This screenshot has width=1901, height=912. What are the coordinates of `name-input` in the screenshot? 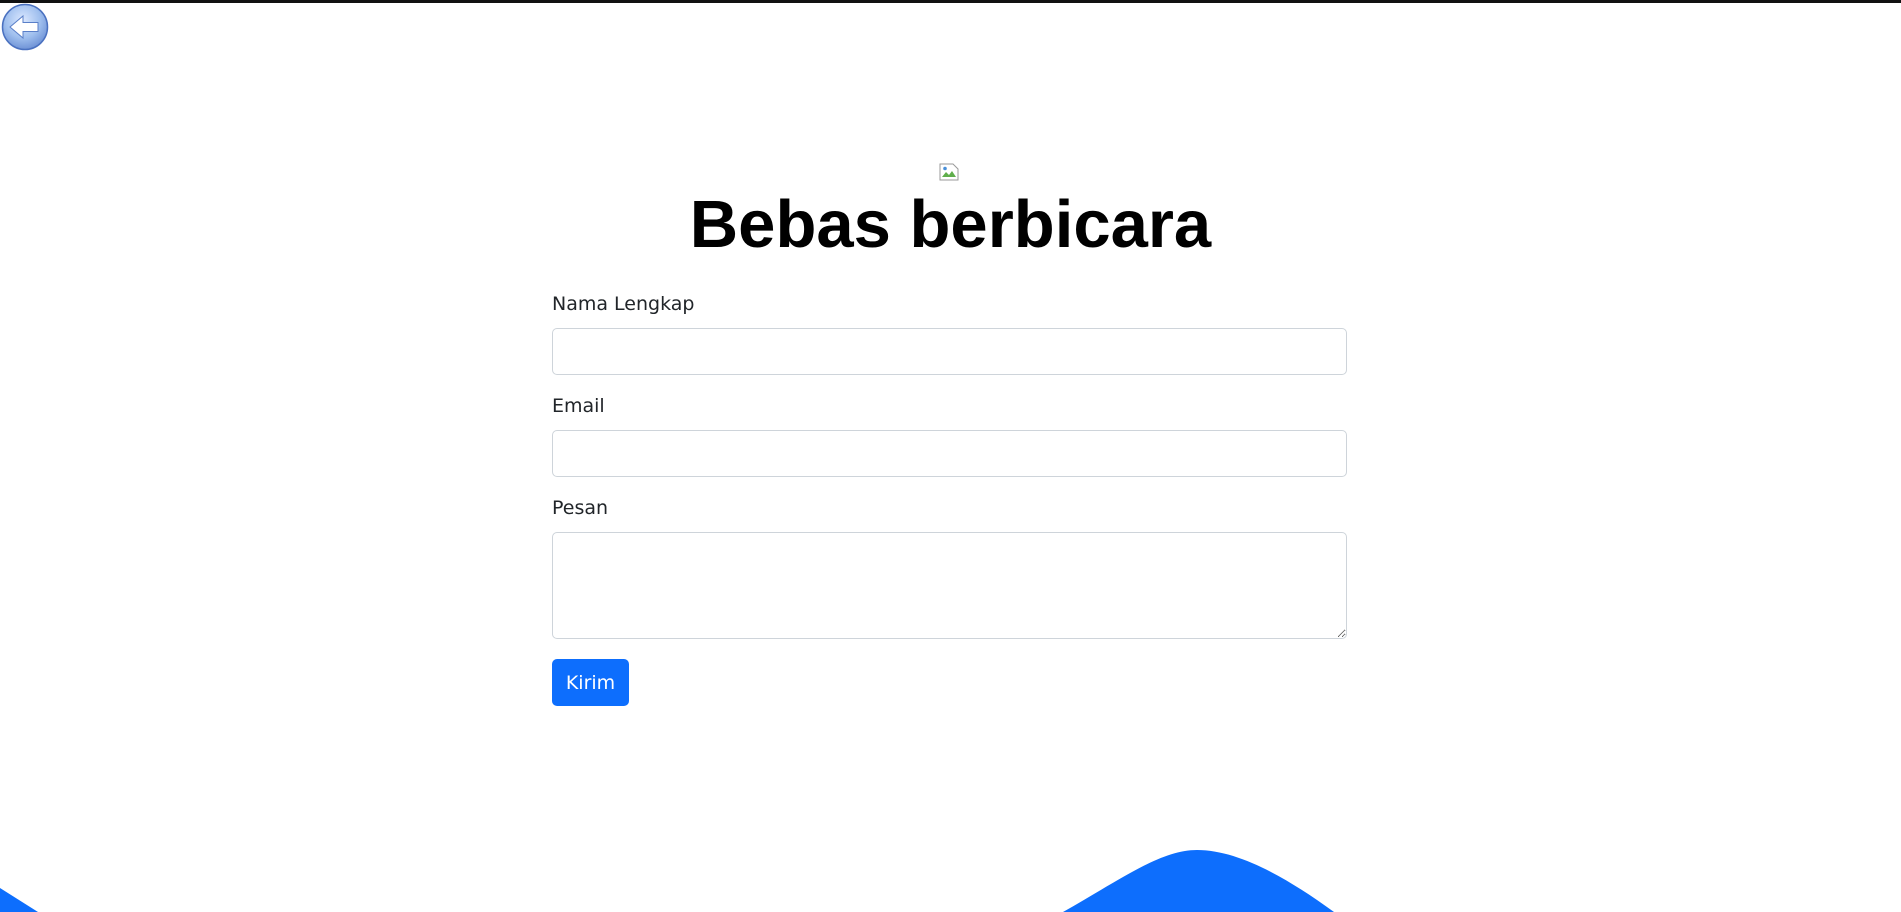 It's located at (949, 351).